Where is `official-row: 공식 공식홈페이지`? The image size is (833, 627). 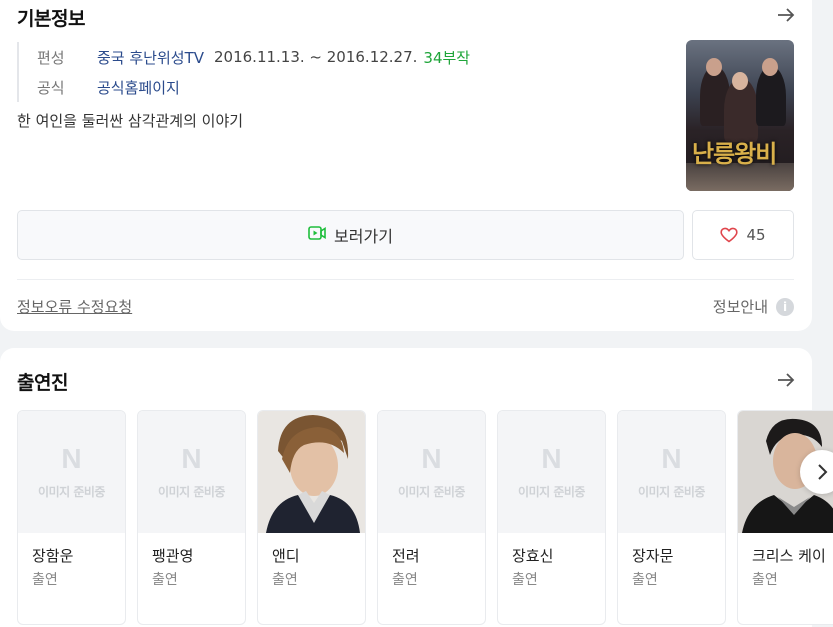 official-row: 공식 공식홈페이지 is located at coordinates (253, 87).